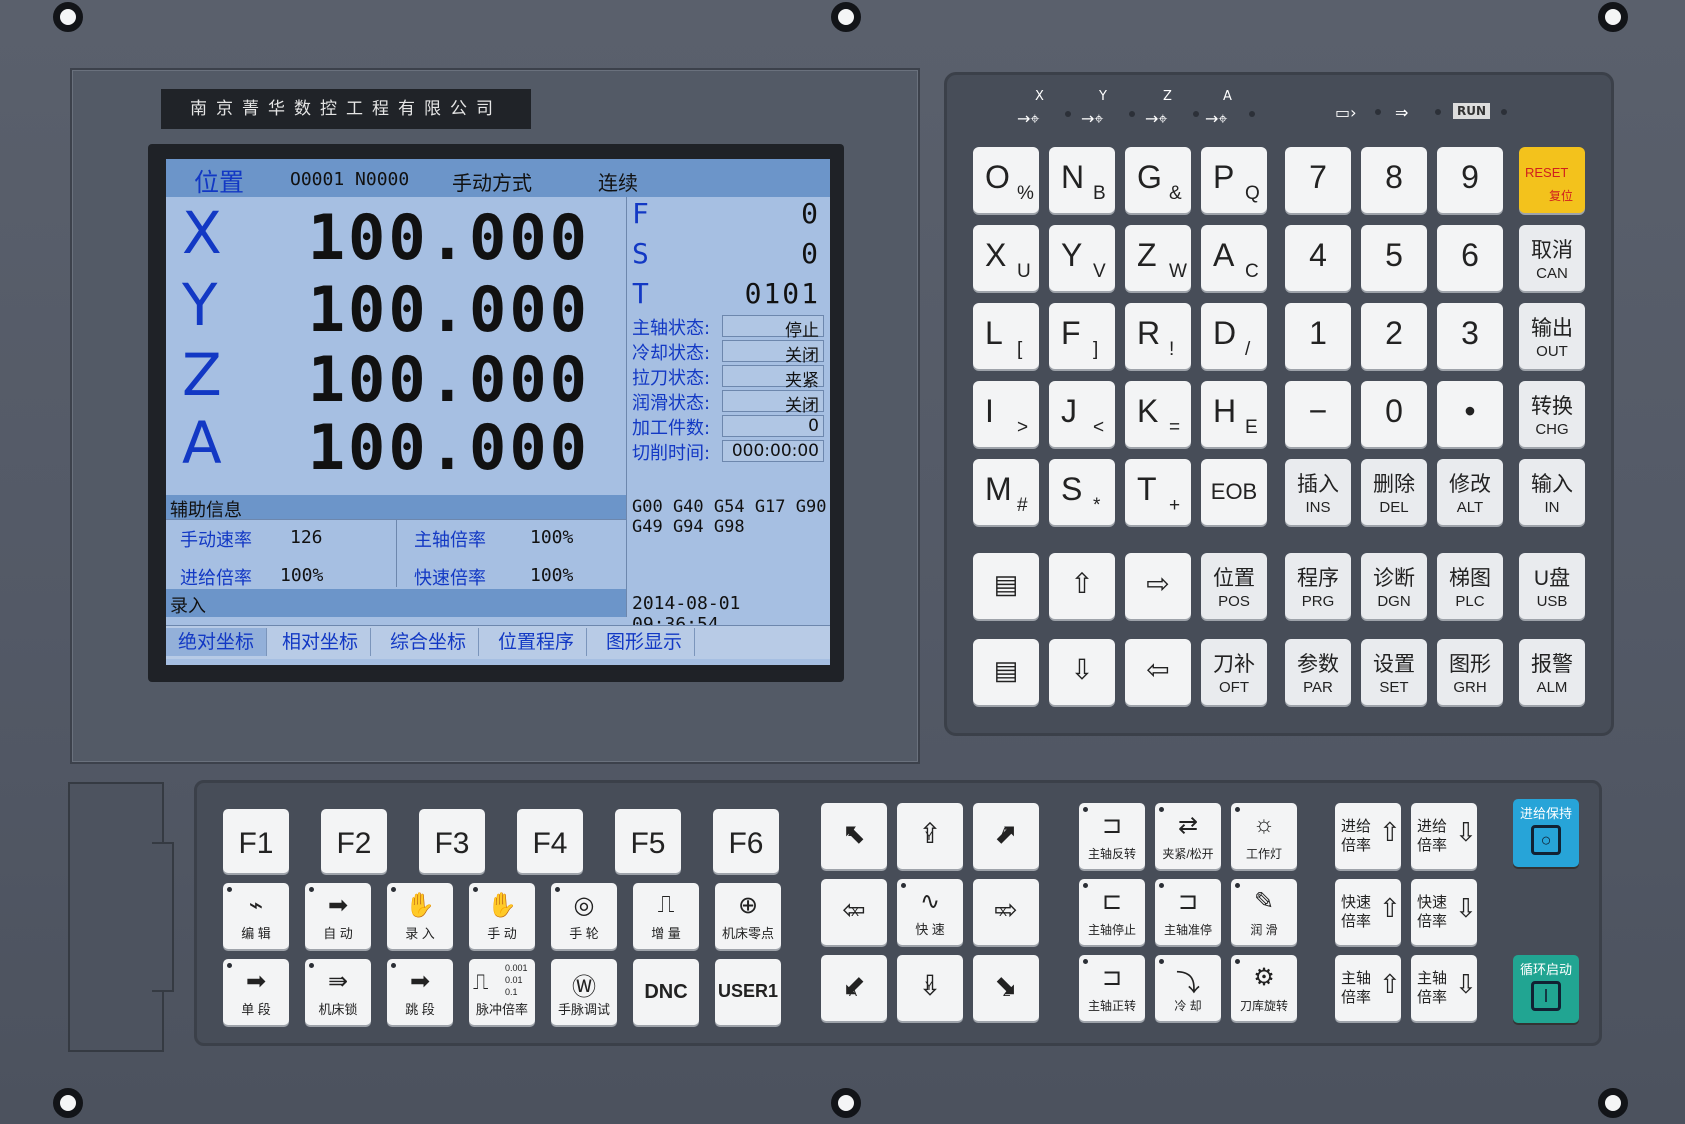 This screenshot has width=1685, height=1124. Describe the element at coordinates (1552, 586) in the screenshot. I see `usb-key: U盘 USB` at that location.